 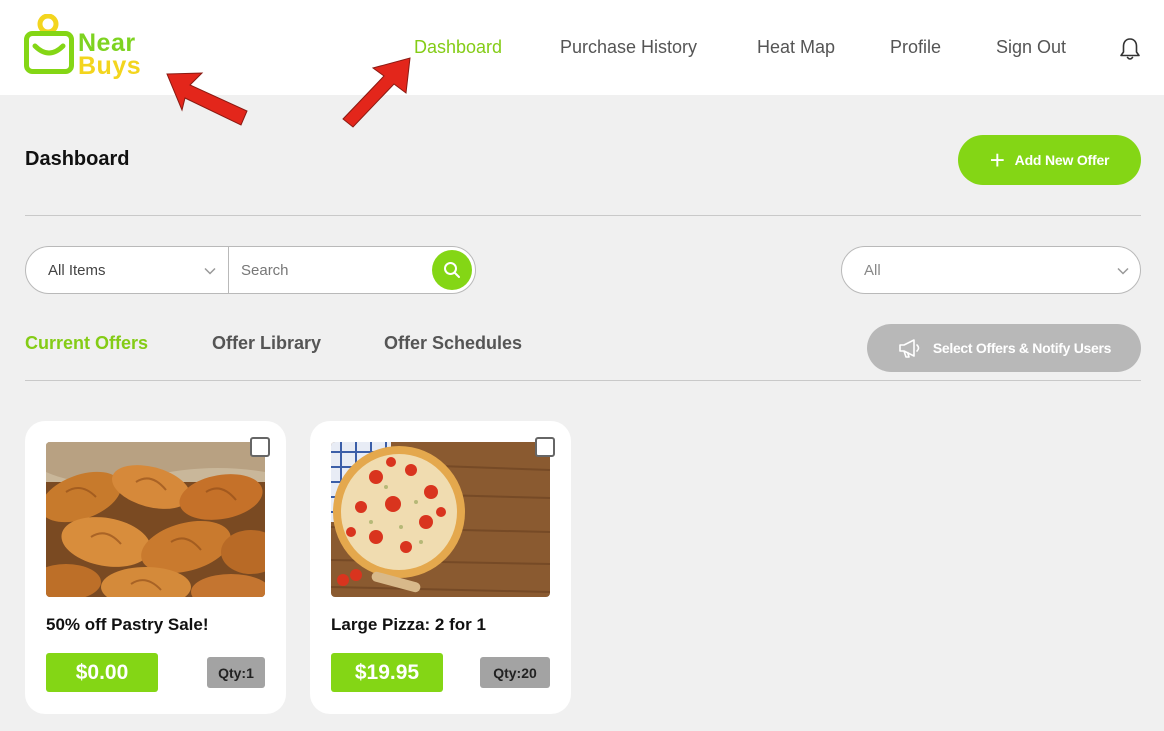 I want to click on nav-profile: Profile, so click(x=915, y=47).